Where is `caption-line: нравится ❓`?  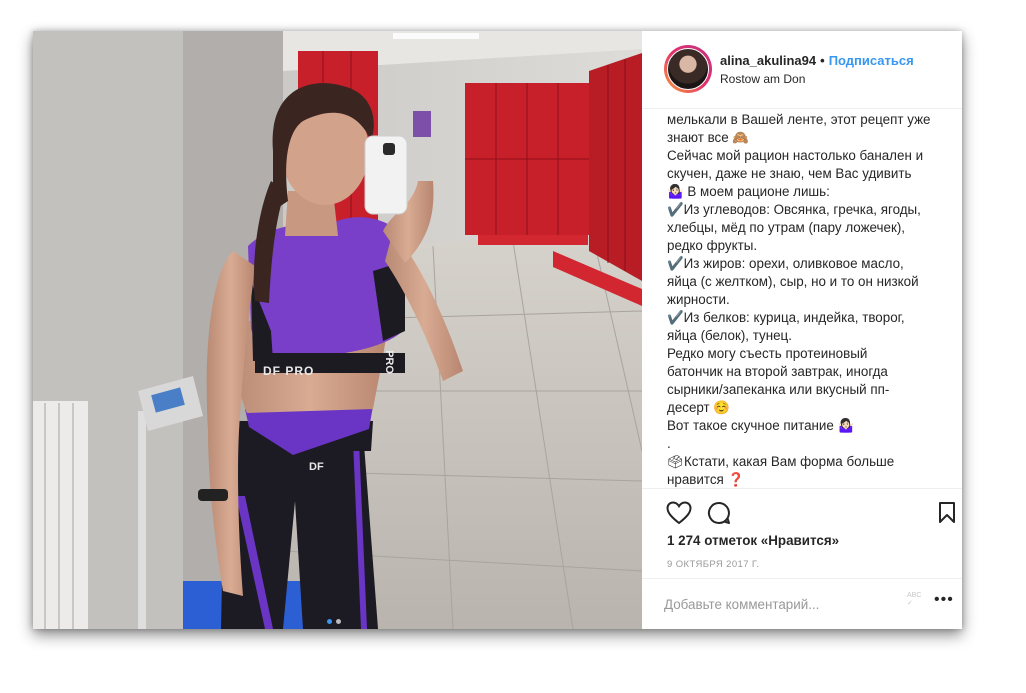
caption-line: нравится ❓ is located at coordinates (706, 479).